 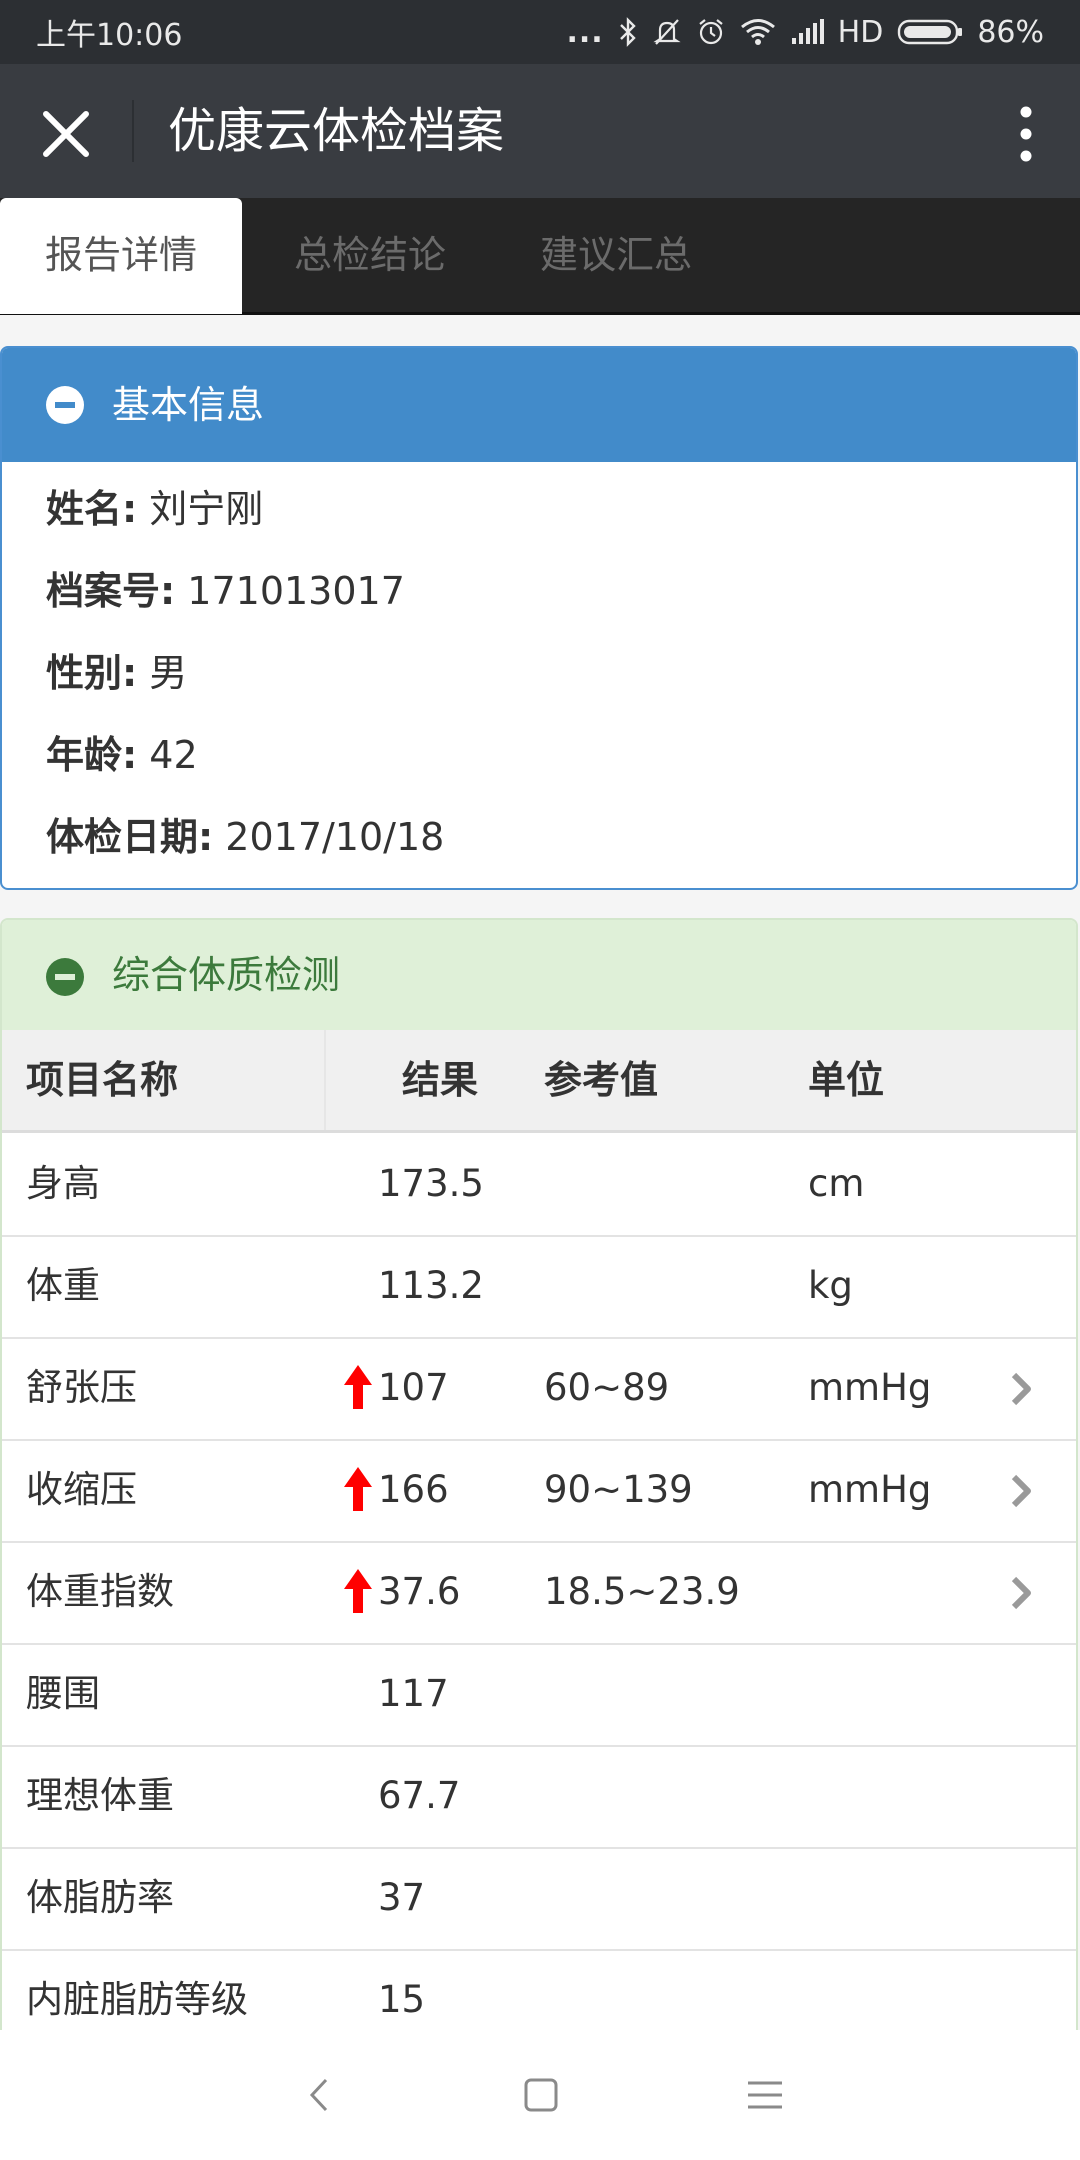 I want to click on table-row: 体重指数 37.6 18.5~23.9, so click(x=539, y=1593).